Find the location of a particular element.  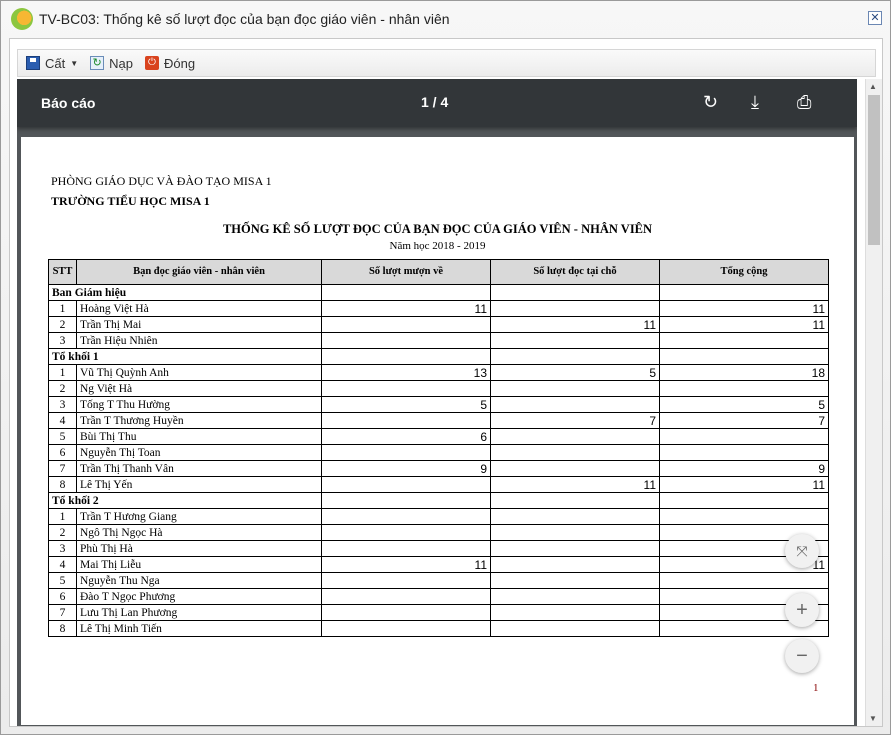

reload-button: ↻ Nạp is located at coordinates (111, 63).